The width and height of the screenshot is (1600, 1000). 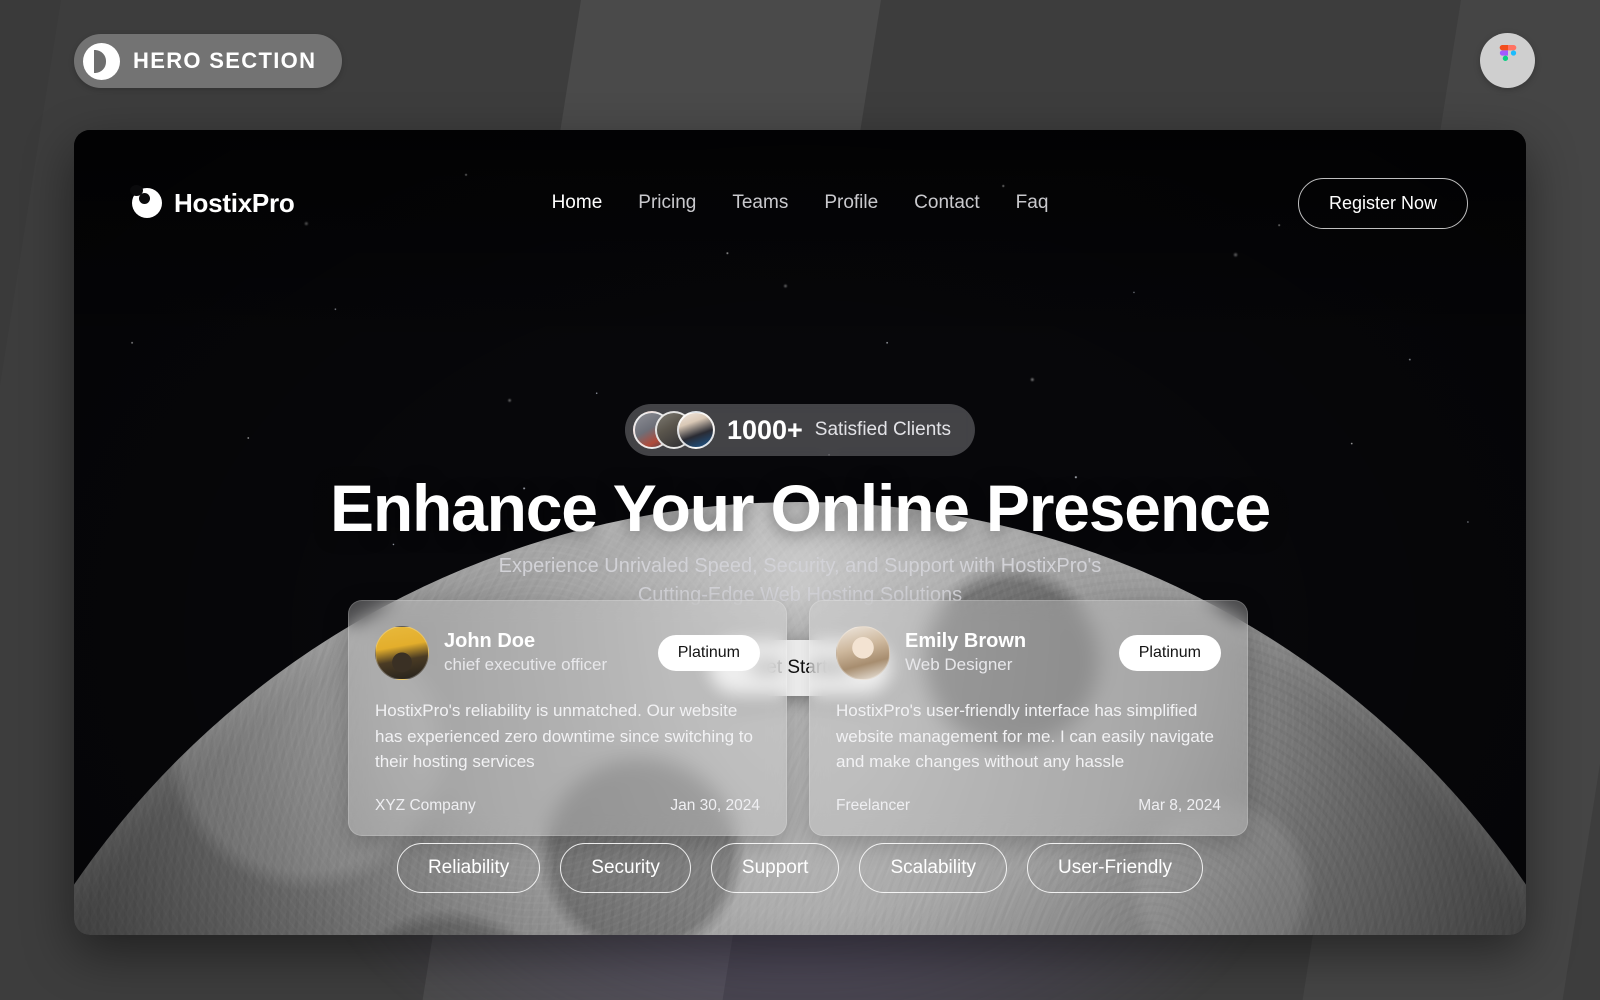 What do you see at coordinates (760, 203) in the screenshot?
I see `nav-item-teams: Teams` at bounding box center [760, 203].